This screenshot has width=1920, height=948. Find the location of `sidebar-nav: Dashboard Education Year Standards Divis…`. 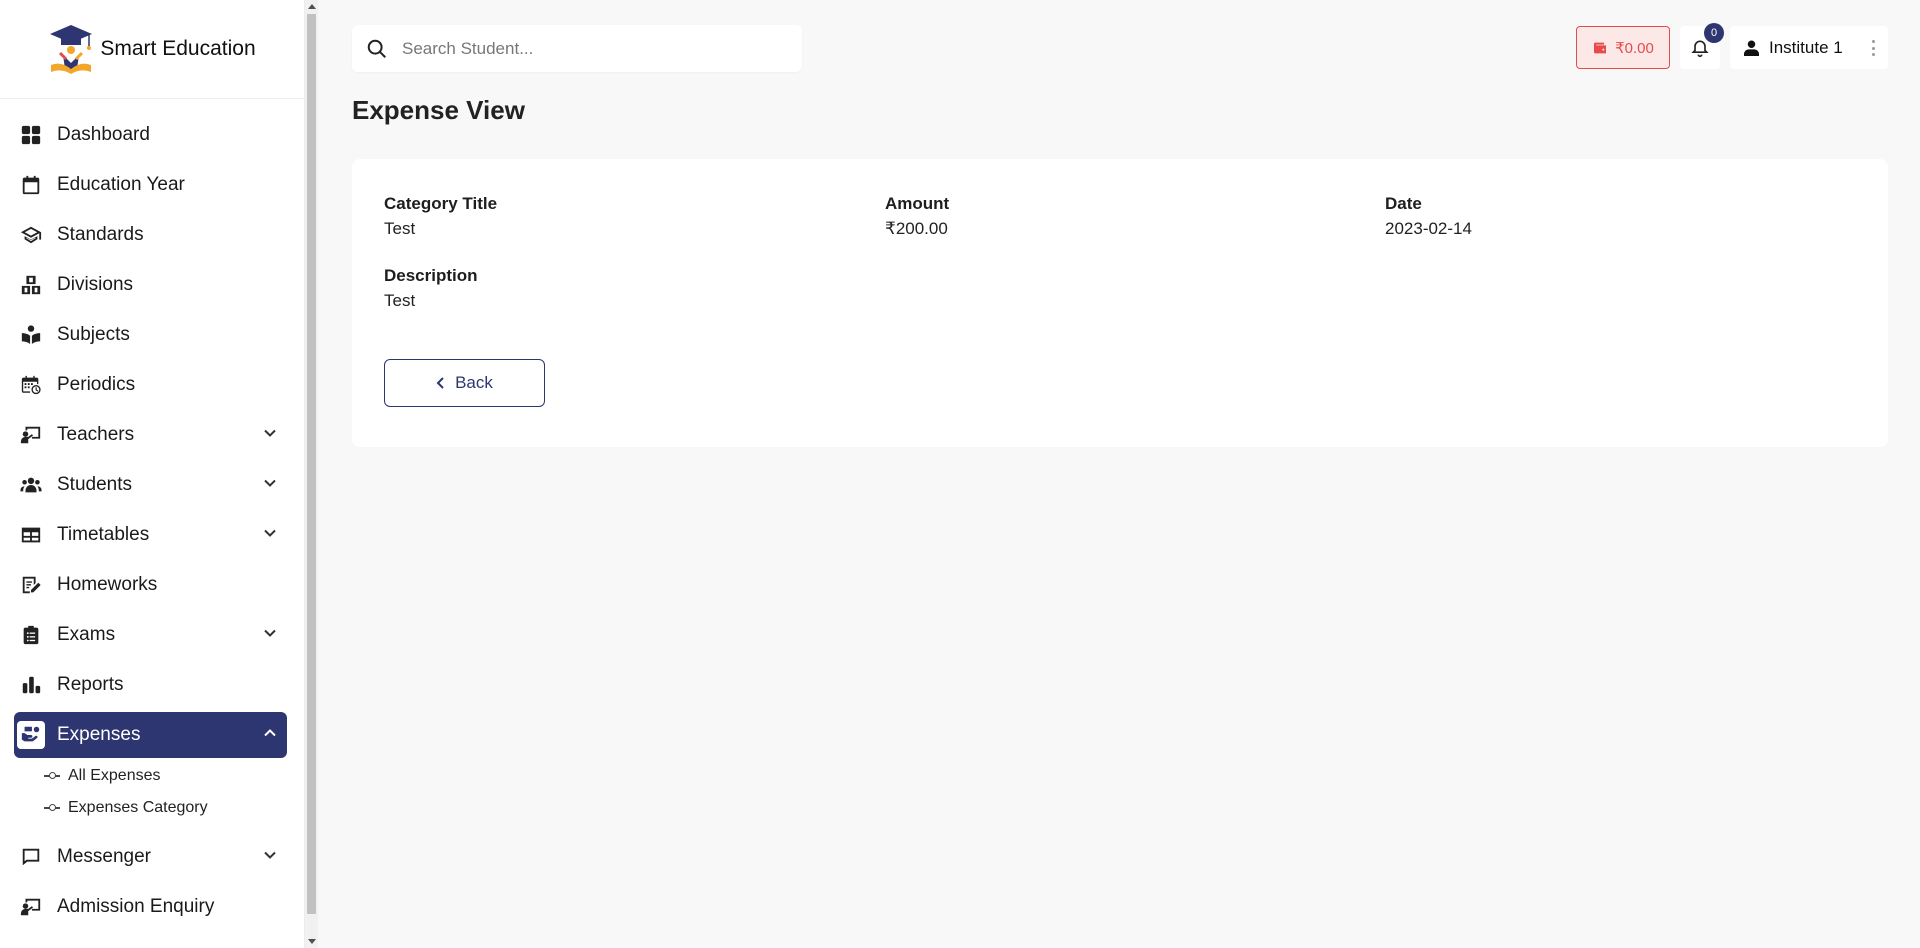

sidebar-nav: Dashboard Education Year Standards Divis… is located at coordinates (152, 514).